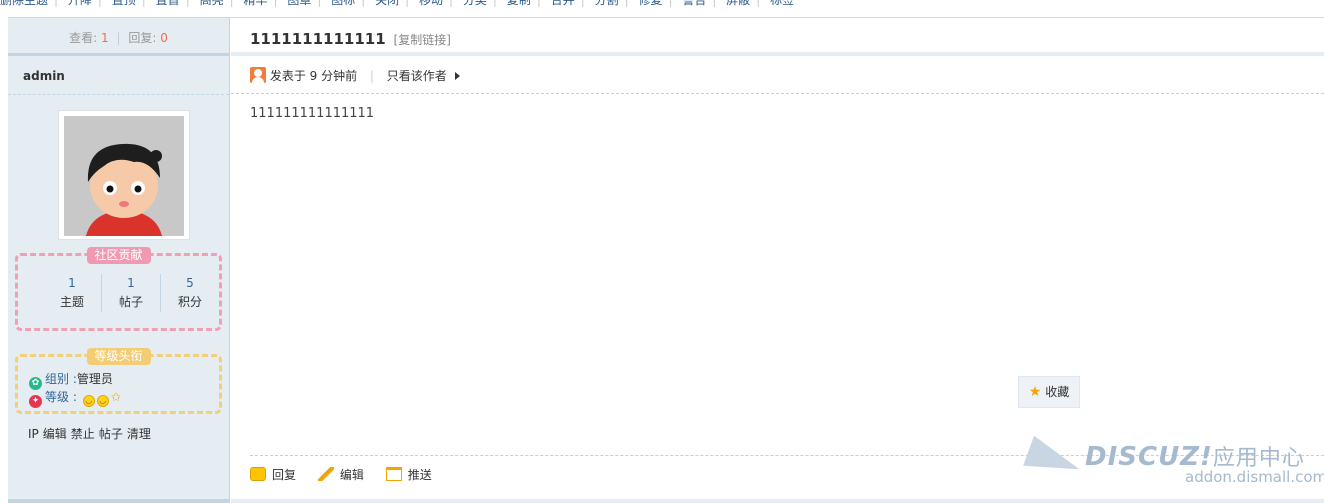  I want to click on rank-title: 等级头衔, so click(118, 356).